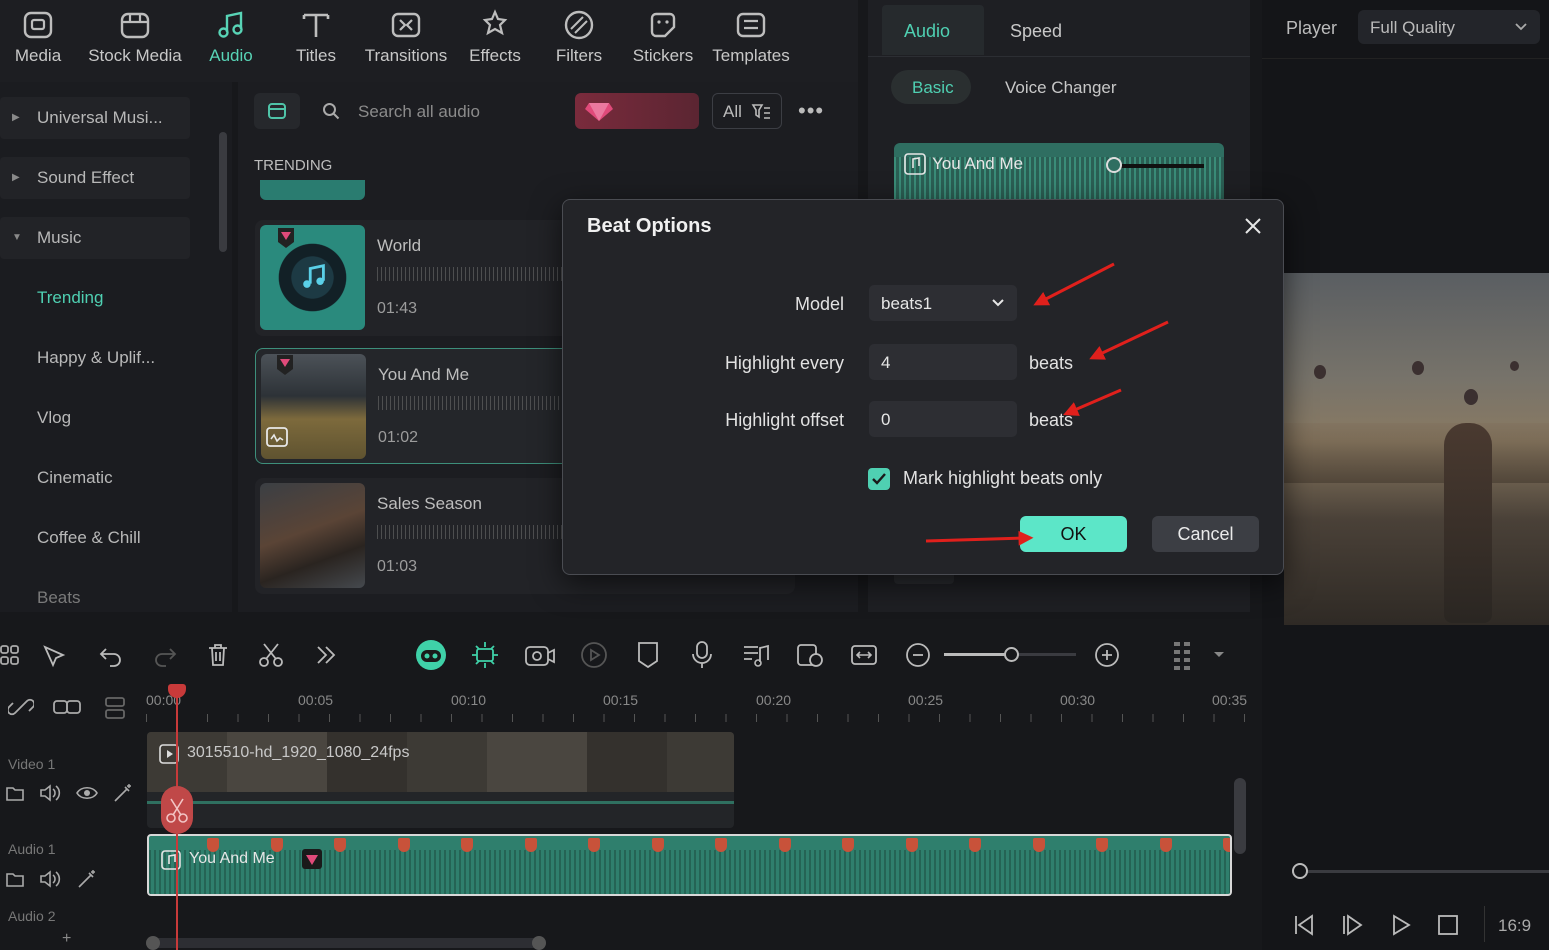 This screenshot has width=1549, height=950. What do you see at coordinates (1074, 284) in the screenshot?
I see `arrow-to-model` at bounding box center [1074, 284].